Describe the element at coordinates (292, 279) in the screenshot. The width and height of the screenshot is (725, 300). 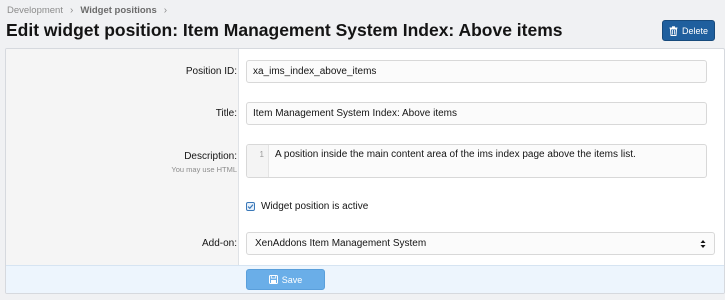
I see `save-button-label: Save` at that location.